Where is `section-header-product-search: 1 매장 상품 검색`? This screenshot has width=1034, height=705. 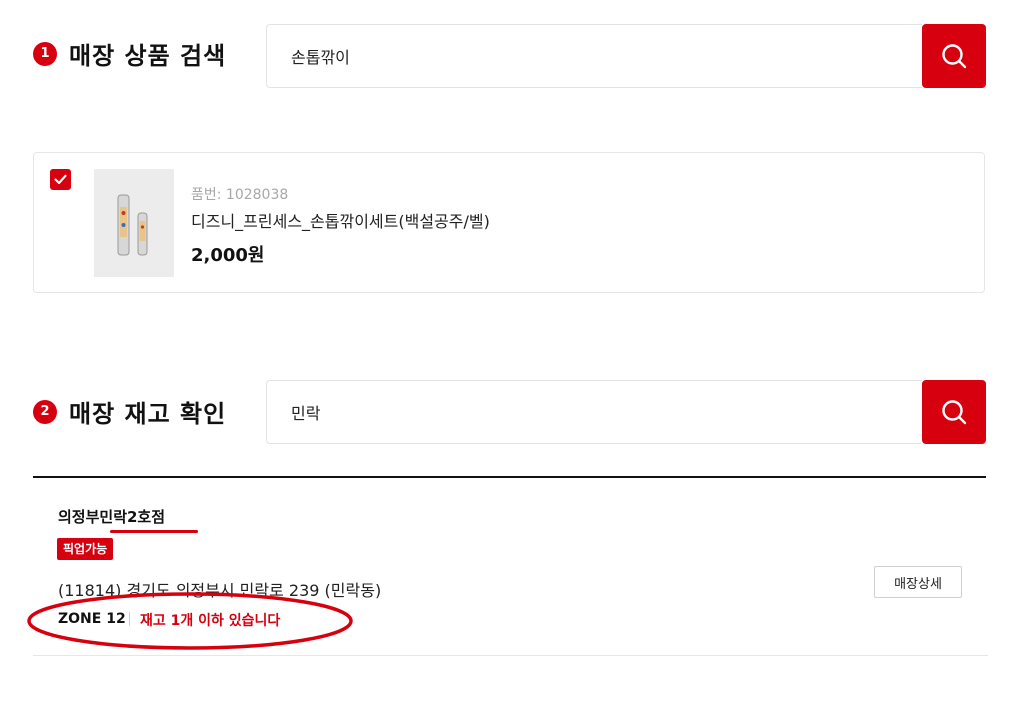 section-header-product-search: 1 매장 상품 검색 is located at coordinates (129, 53).